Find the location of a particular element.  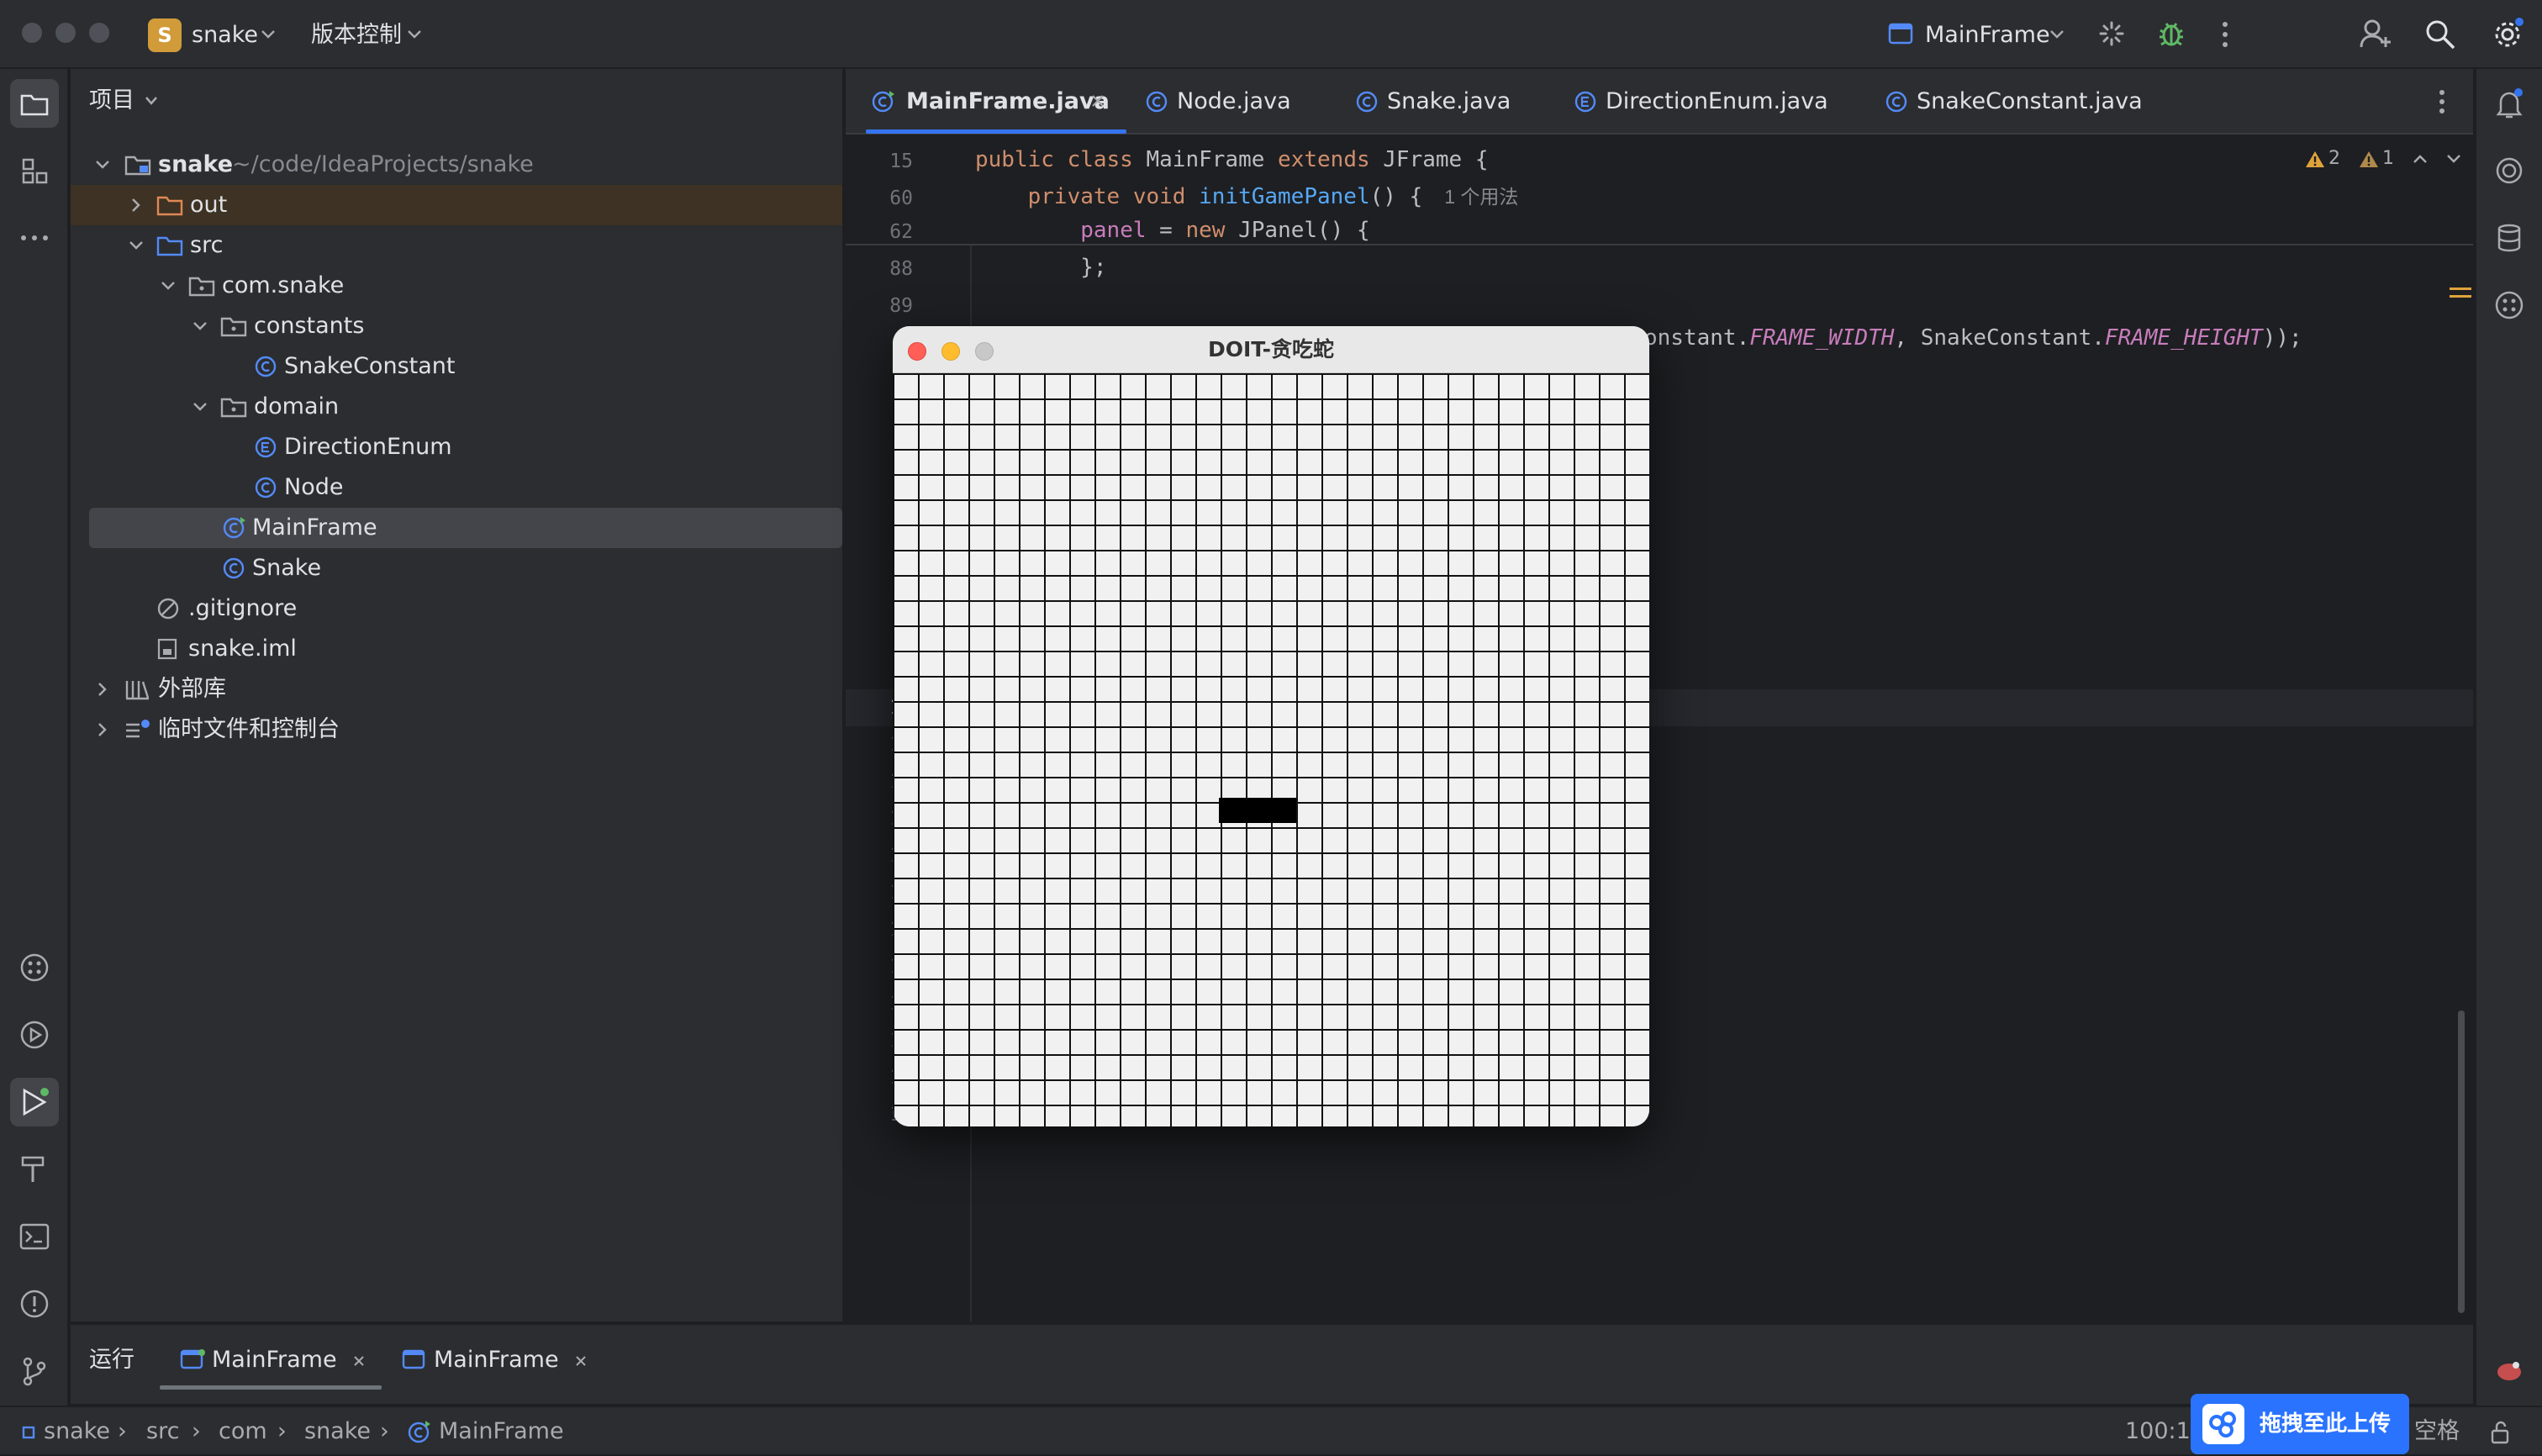

tab-snakeconstant-java: SnakeConstant.java is located at coordinates (2048, 102).